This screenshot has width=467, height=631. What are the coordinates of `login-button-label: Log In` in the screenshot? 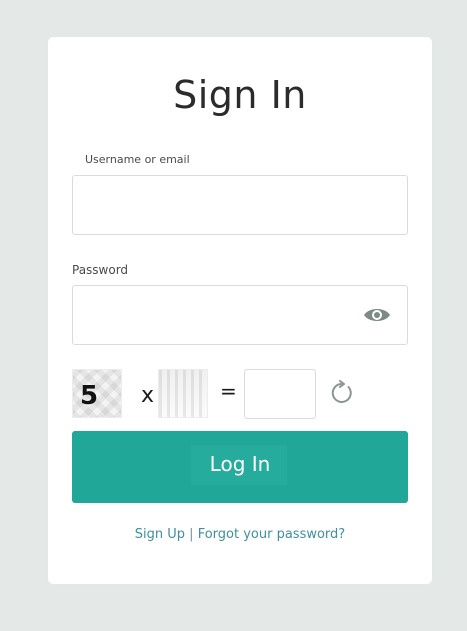 It's located at (240, 464).